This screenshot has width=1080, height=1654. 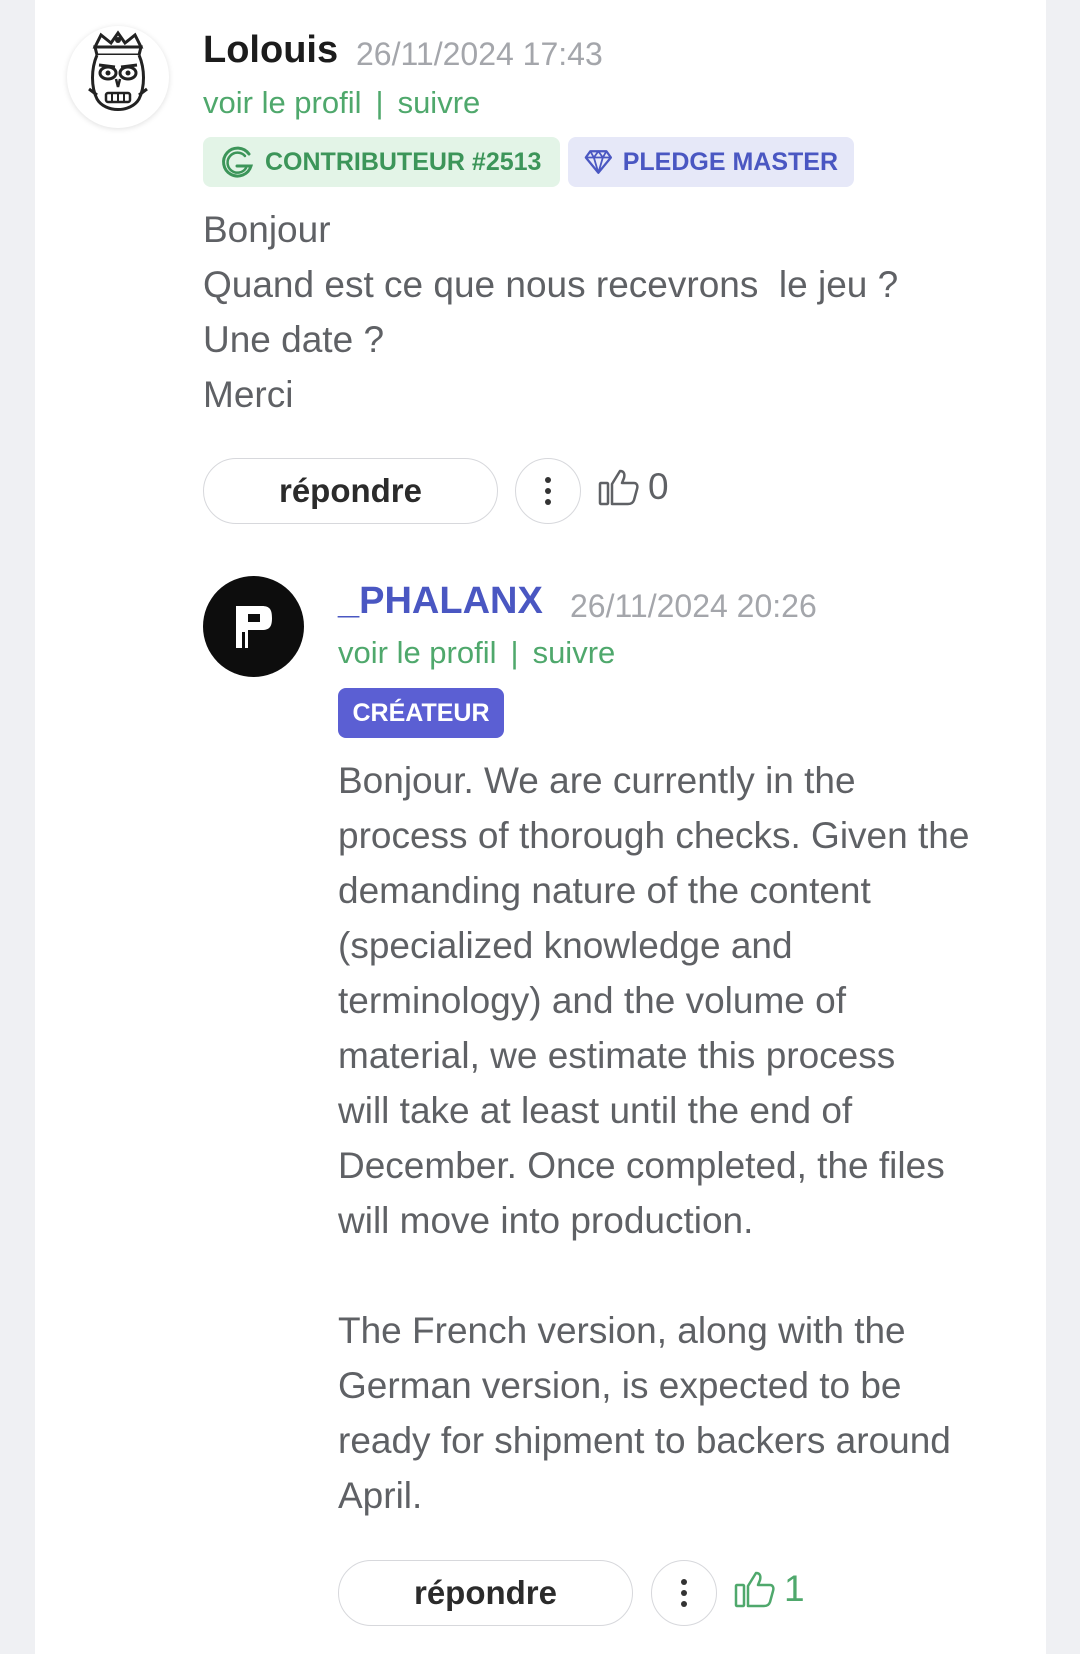 I want to click on like-count: 0, so click(x=658, y=486).